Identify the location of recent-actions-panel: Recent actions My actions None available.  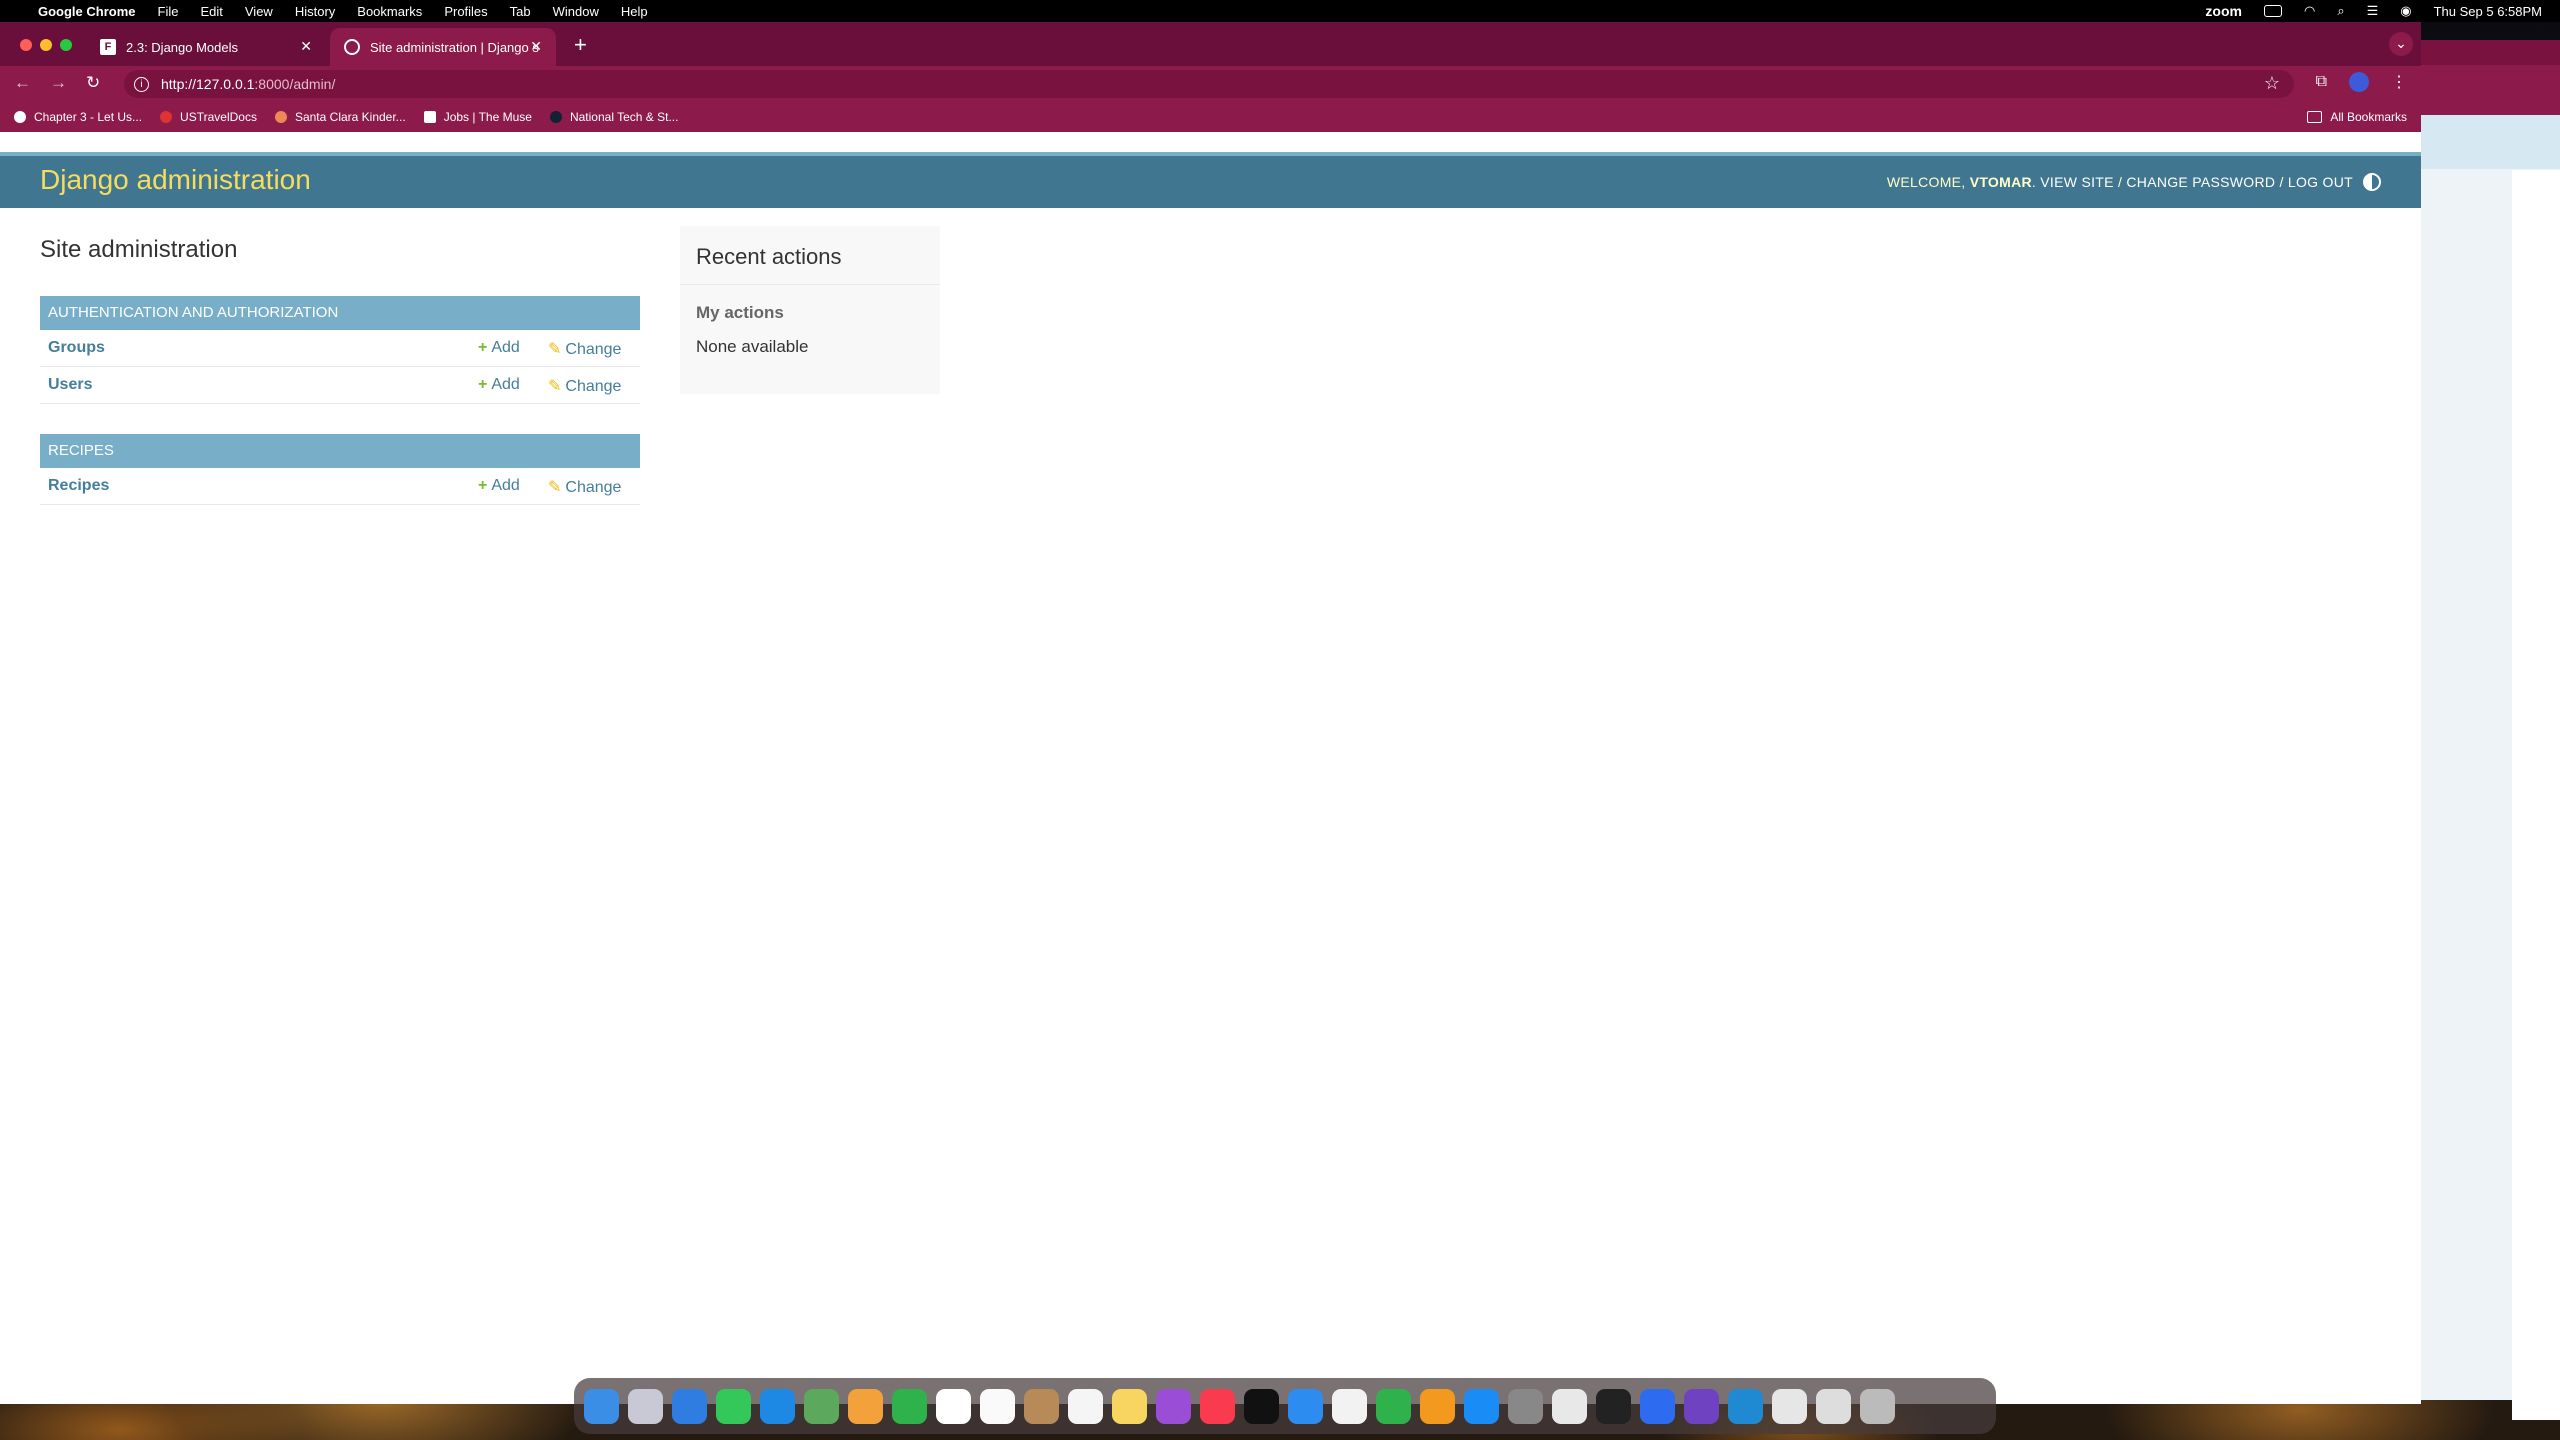
(810, 310).